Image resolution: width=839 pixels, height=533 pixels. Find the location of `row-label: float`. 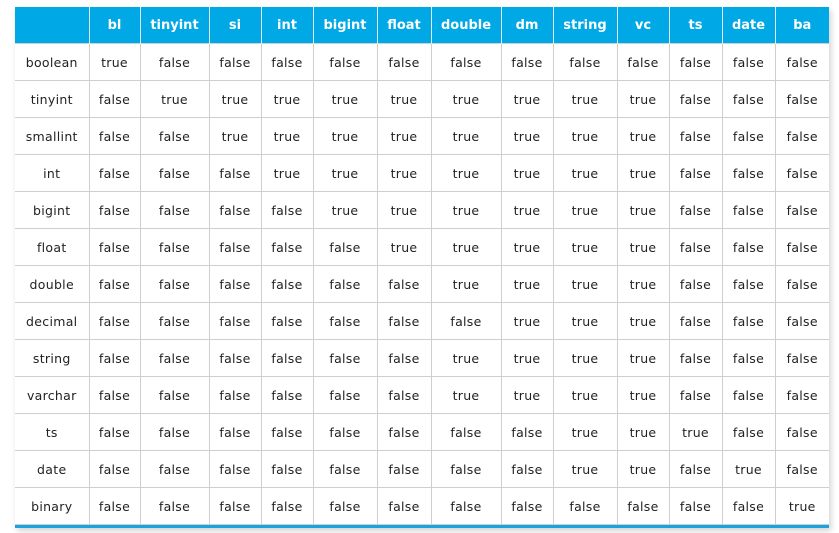

row-label: float is located at coordinates (52, 247).